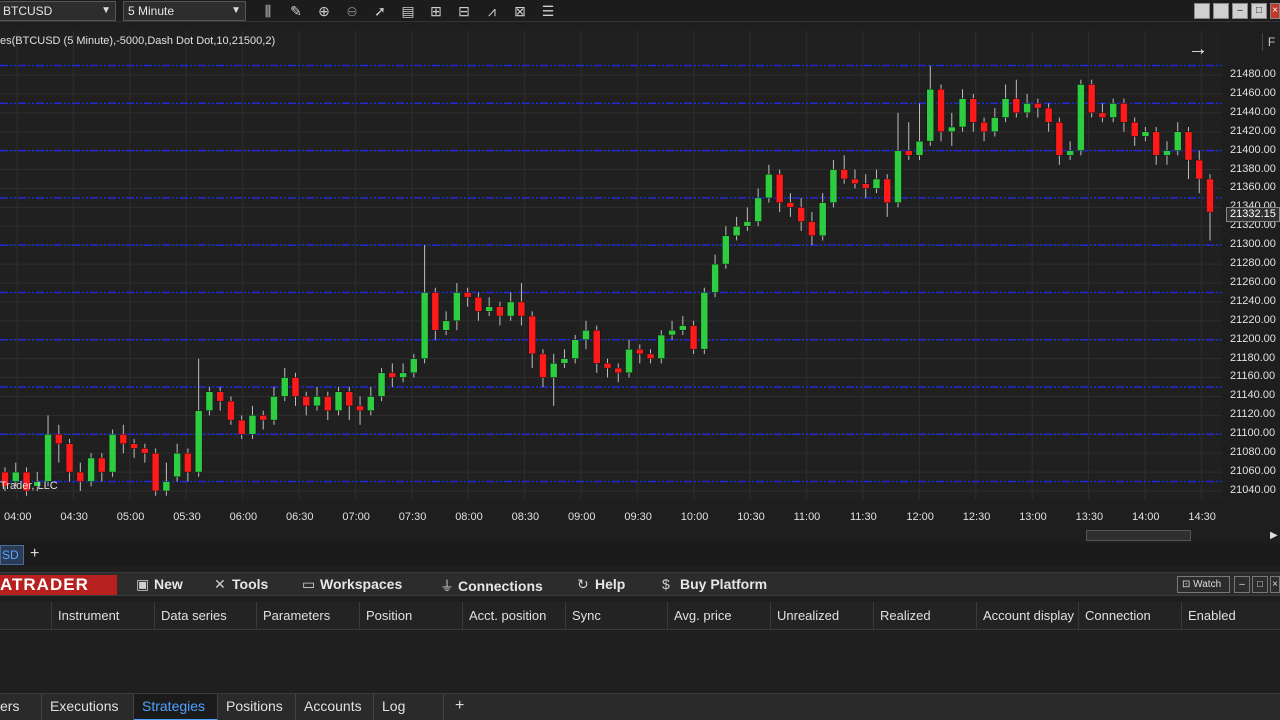 This screenshot has height=720, width=1280. Describe the element at coordinates (1198, 49) in the screenshot. I see `arrow-right-icon: →` at that location.